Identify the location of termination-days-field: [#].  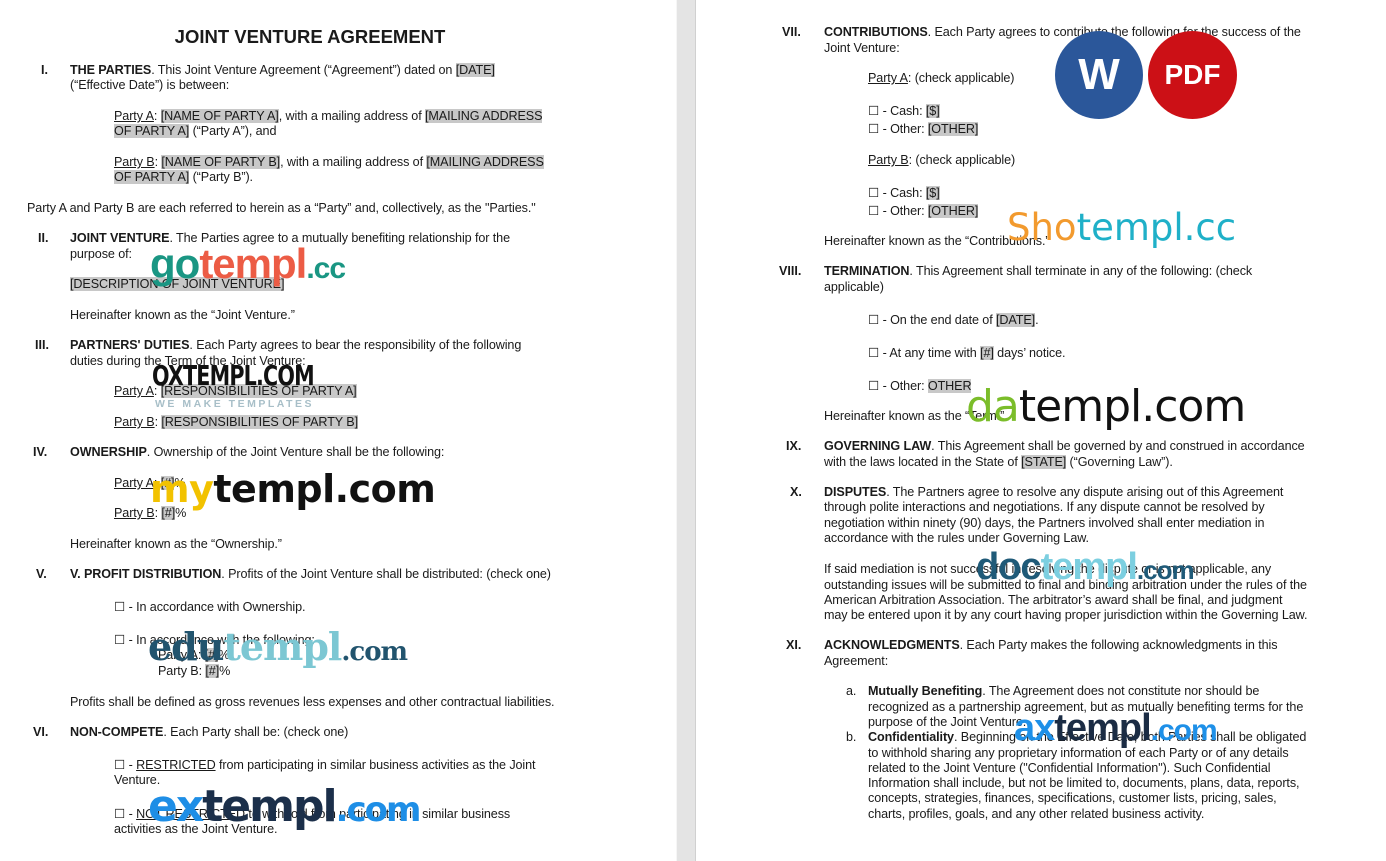
(987, 353).